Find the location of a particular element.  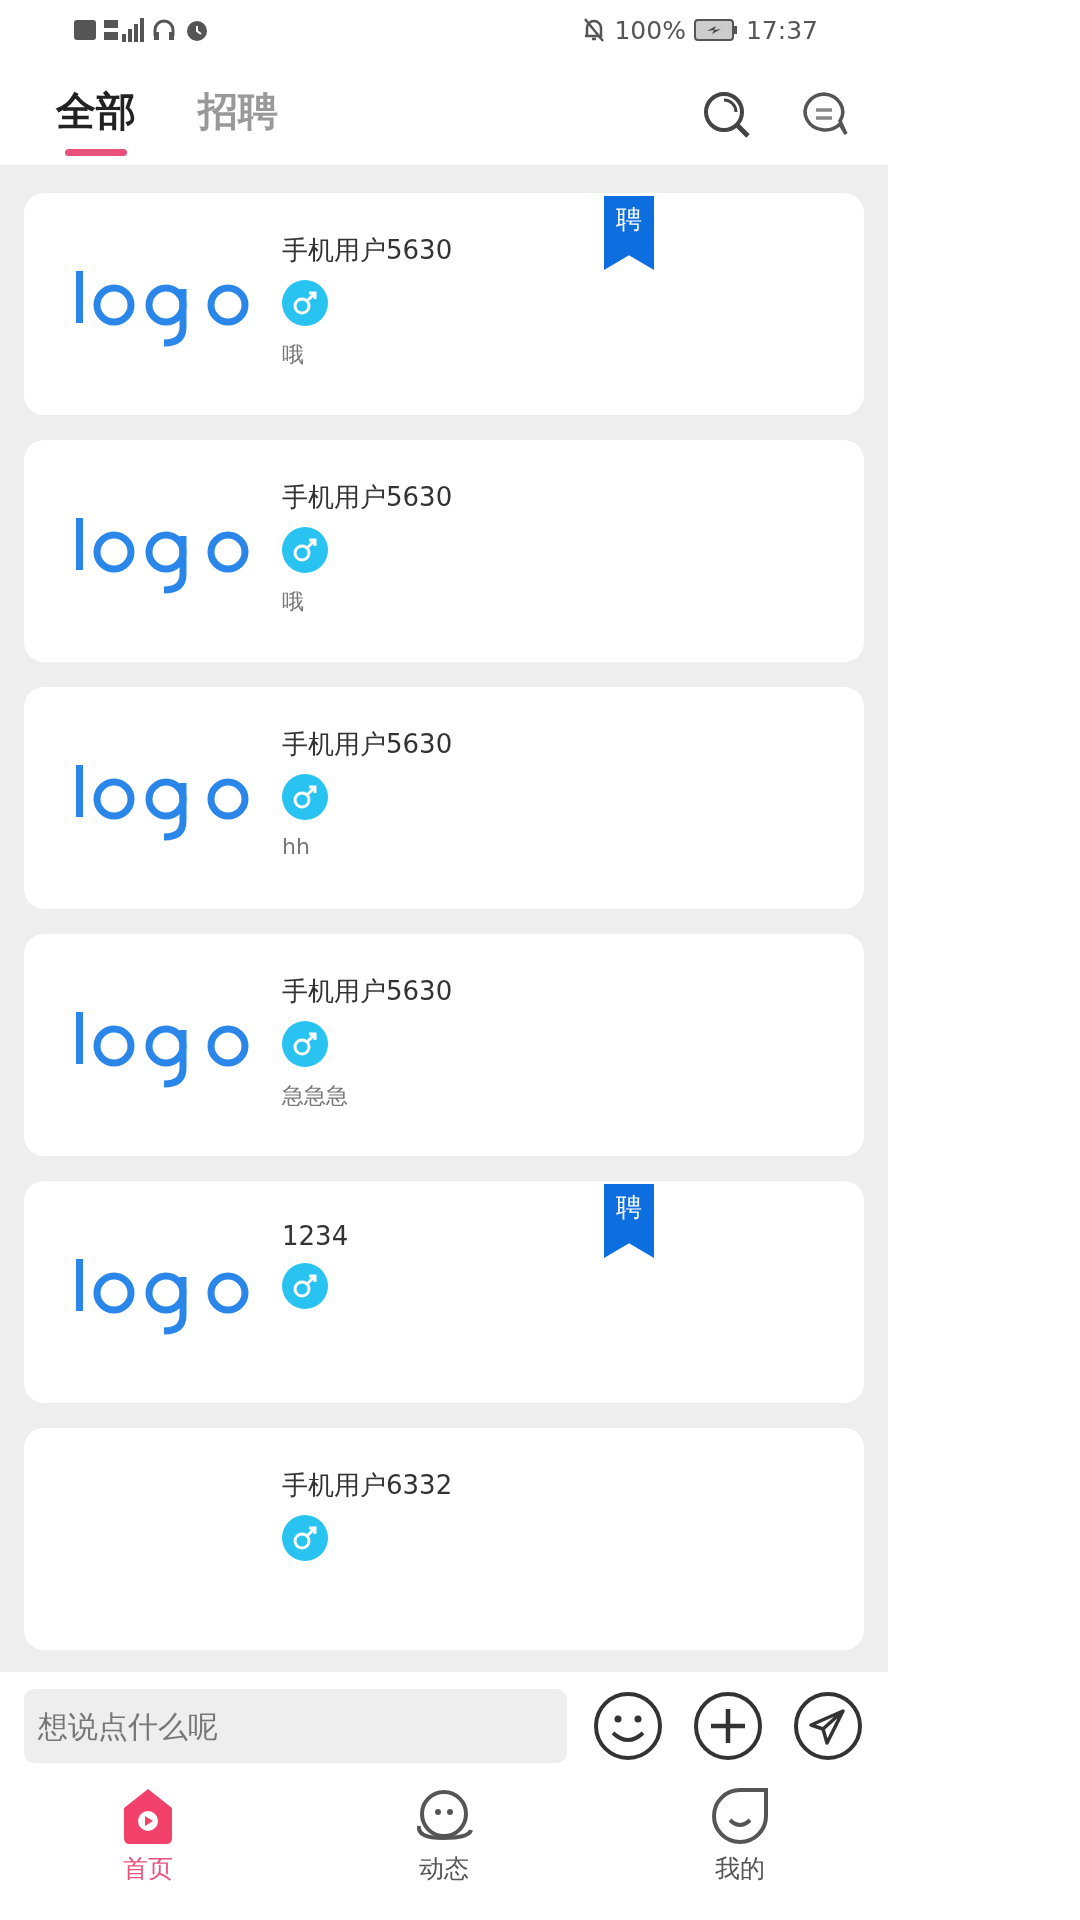

tab: 全部 is located at coordinates (96, 108).